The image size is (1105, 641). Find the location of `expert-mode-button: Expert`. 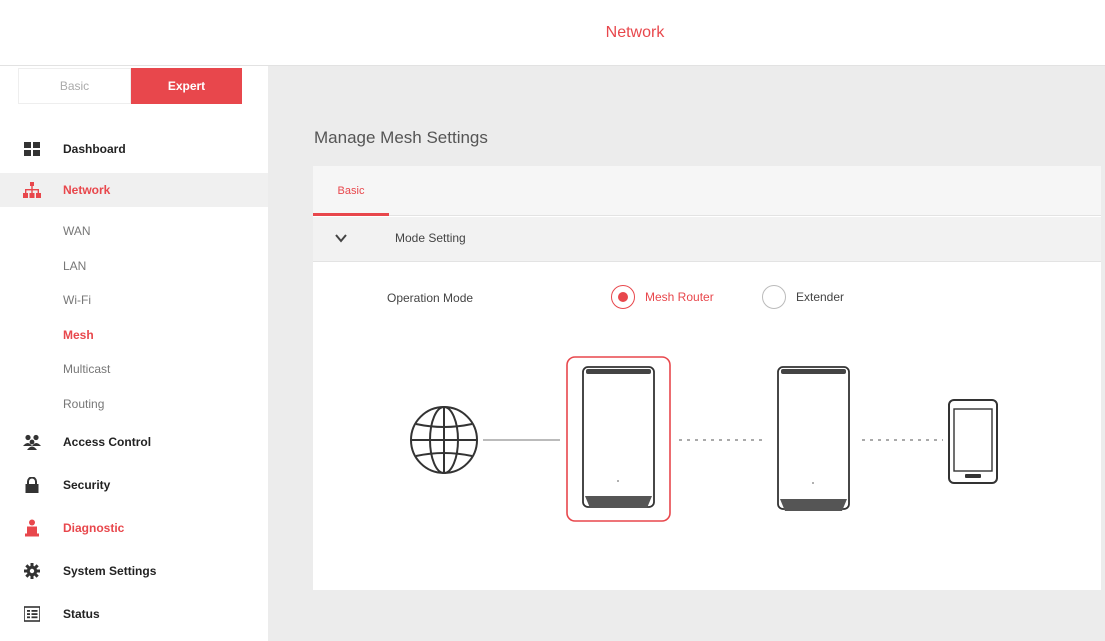

expert-mode-button: Expert is located at coordinates (186, 86).